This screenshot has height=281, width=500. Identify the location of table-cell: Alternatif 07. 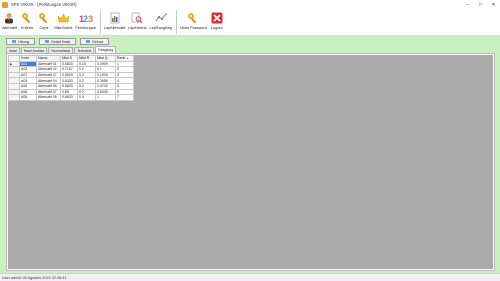
(48, 92).